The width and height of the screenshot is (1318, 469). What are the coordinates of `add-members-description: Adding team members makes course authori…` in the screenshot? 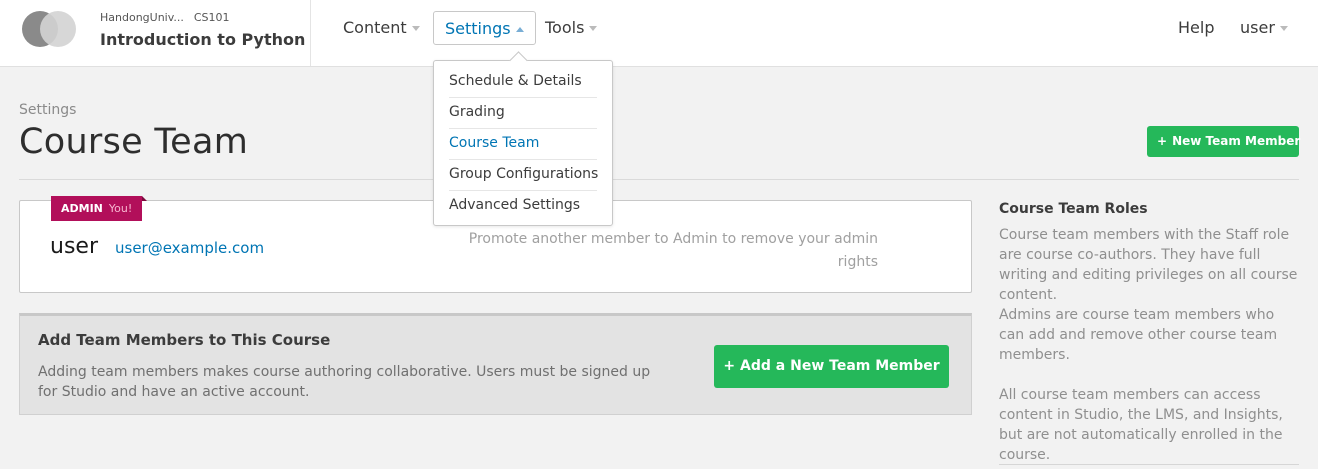 It's located at (344, 382).